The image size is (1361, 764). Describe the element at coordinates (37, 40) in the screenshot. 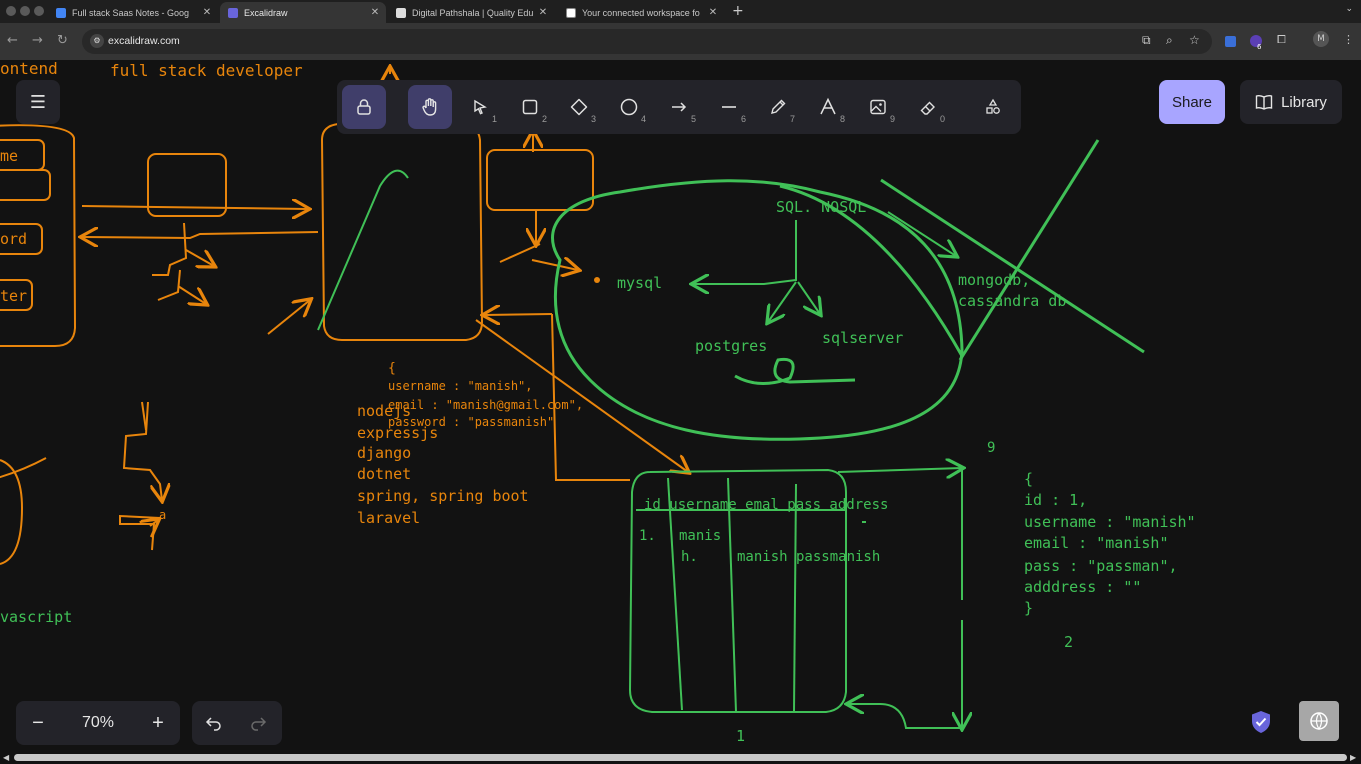

I see `forward-arrow-icon: →` at that location.